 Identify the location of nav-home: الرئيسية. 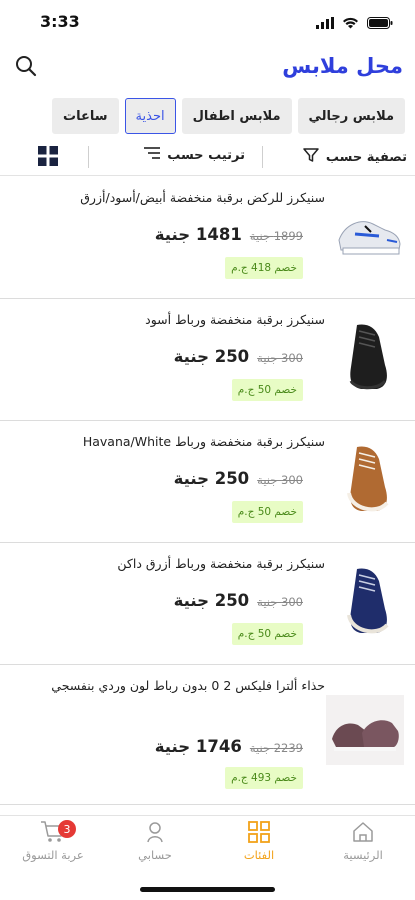
(363, 841).